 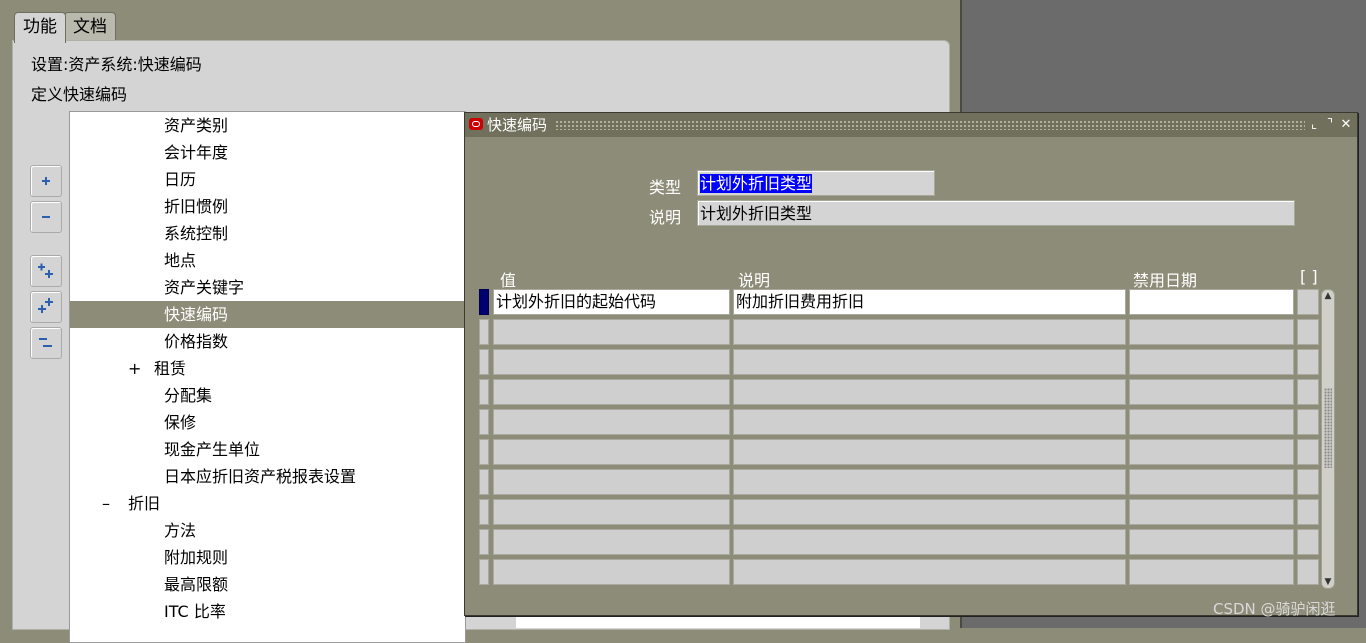 I want to click on titlebar-grip, so click(x=930, y=125).